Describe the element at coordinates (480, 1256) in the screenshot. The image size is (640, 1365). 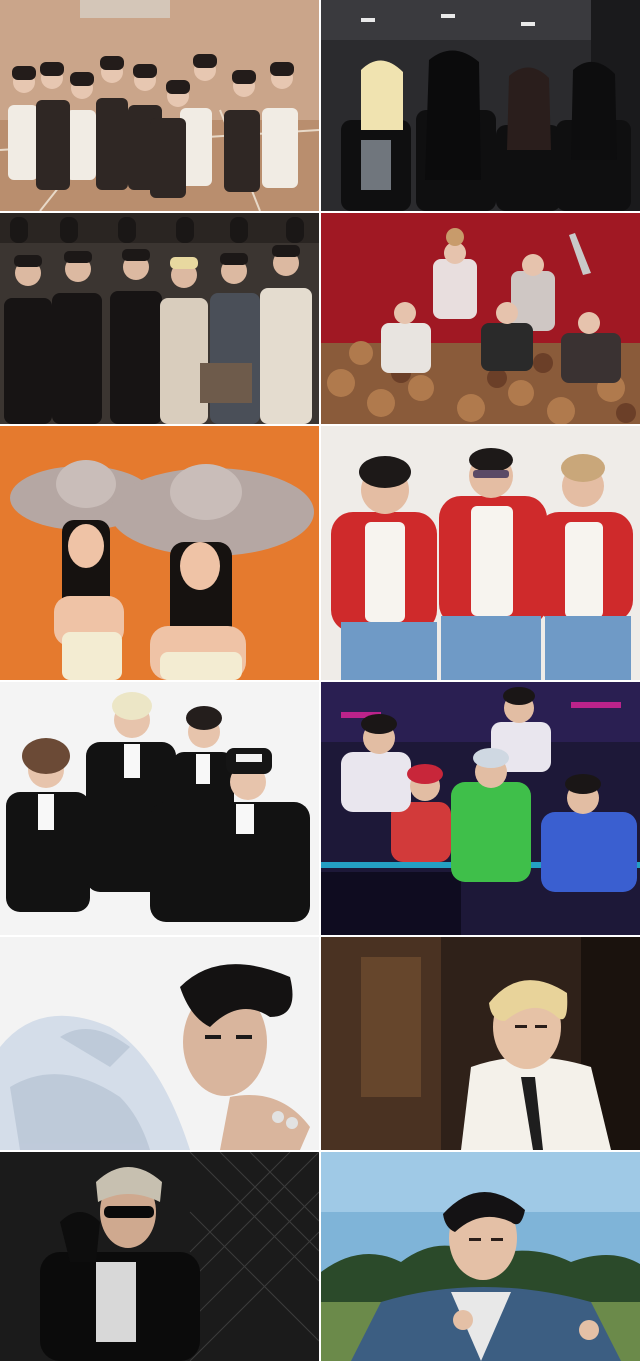
I see `photo-solo-denim-outdoors` at that location.